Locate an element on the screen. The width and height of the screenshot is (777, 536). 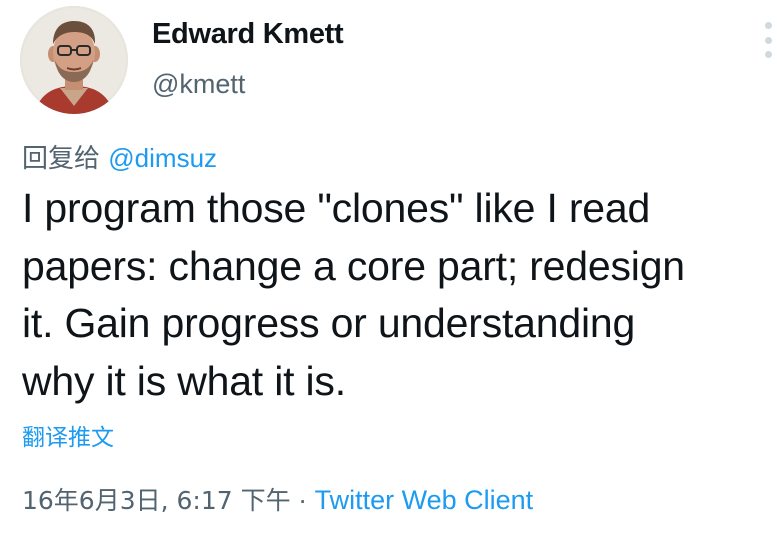
translate-tweet-link: 翻译推文 is located at coordinates (68, 435).